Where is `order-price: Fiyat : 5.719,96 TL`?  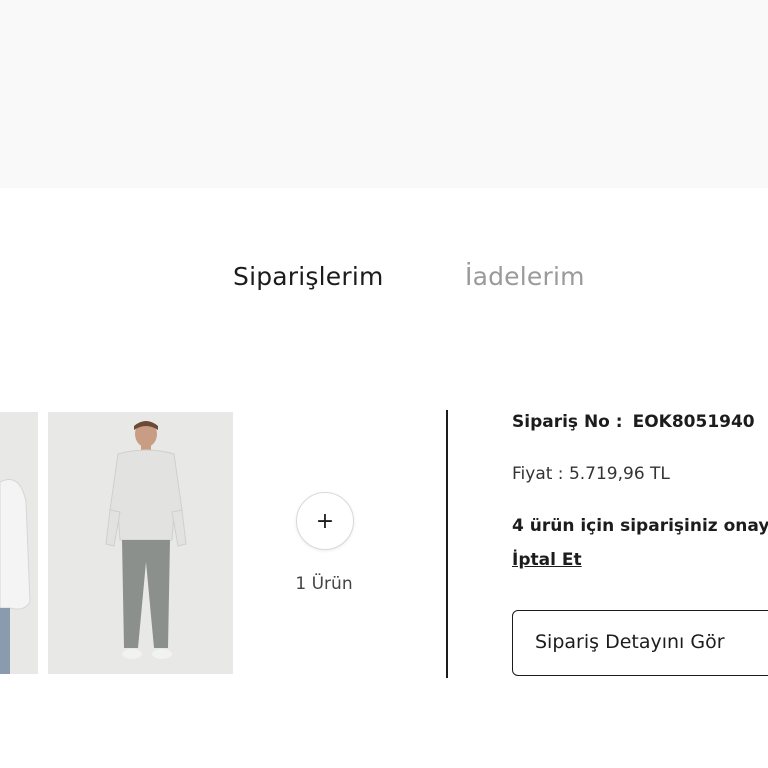 order-price: Fiyat : 5.719,96 TL is located at coordinates (591, 474).